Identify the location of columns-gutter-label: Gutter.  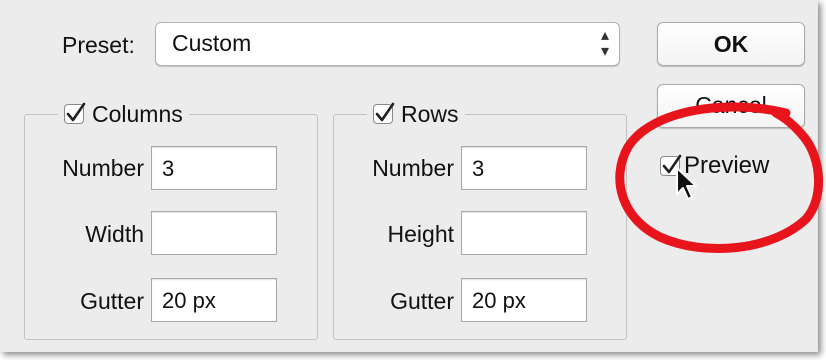
(112, 301).